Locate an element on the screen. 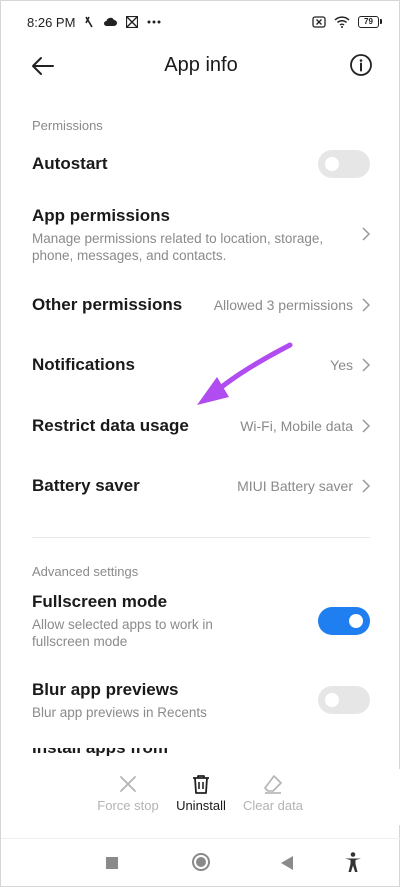 The image size is (400, 887). triangle-icon is located at coordinates (287, 863).